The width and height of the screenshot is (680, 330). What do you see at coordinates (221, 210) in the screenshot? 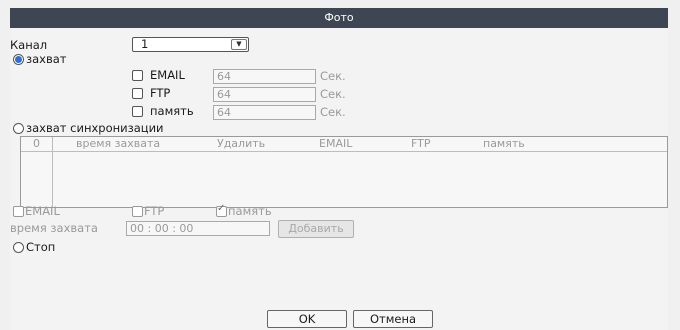
I see `sync-memory-checkbox` at bounding box center [221, 210].